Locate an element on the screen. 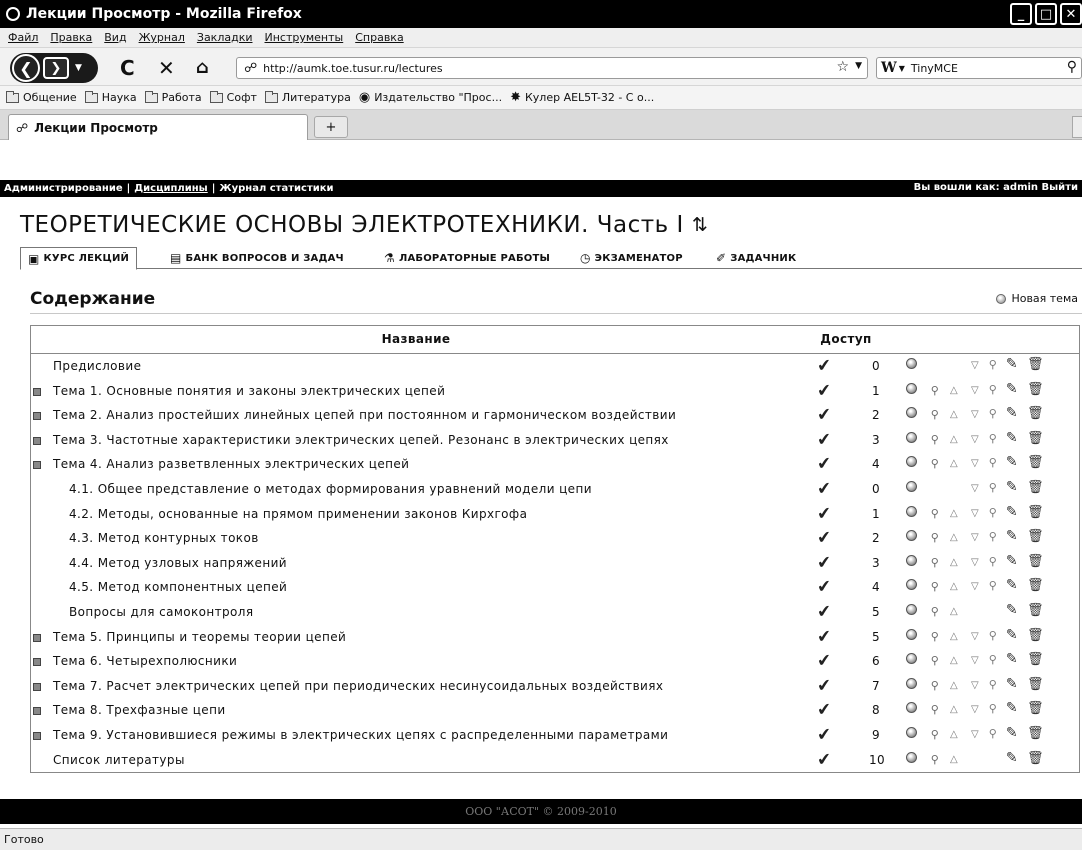 This screenshot has width=1082, height=850. tab-scroll-right is located at coordinates (1077, 127).